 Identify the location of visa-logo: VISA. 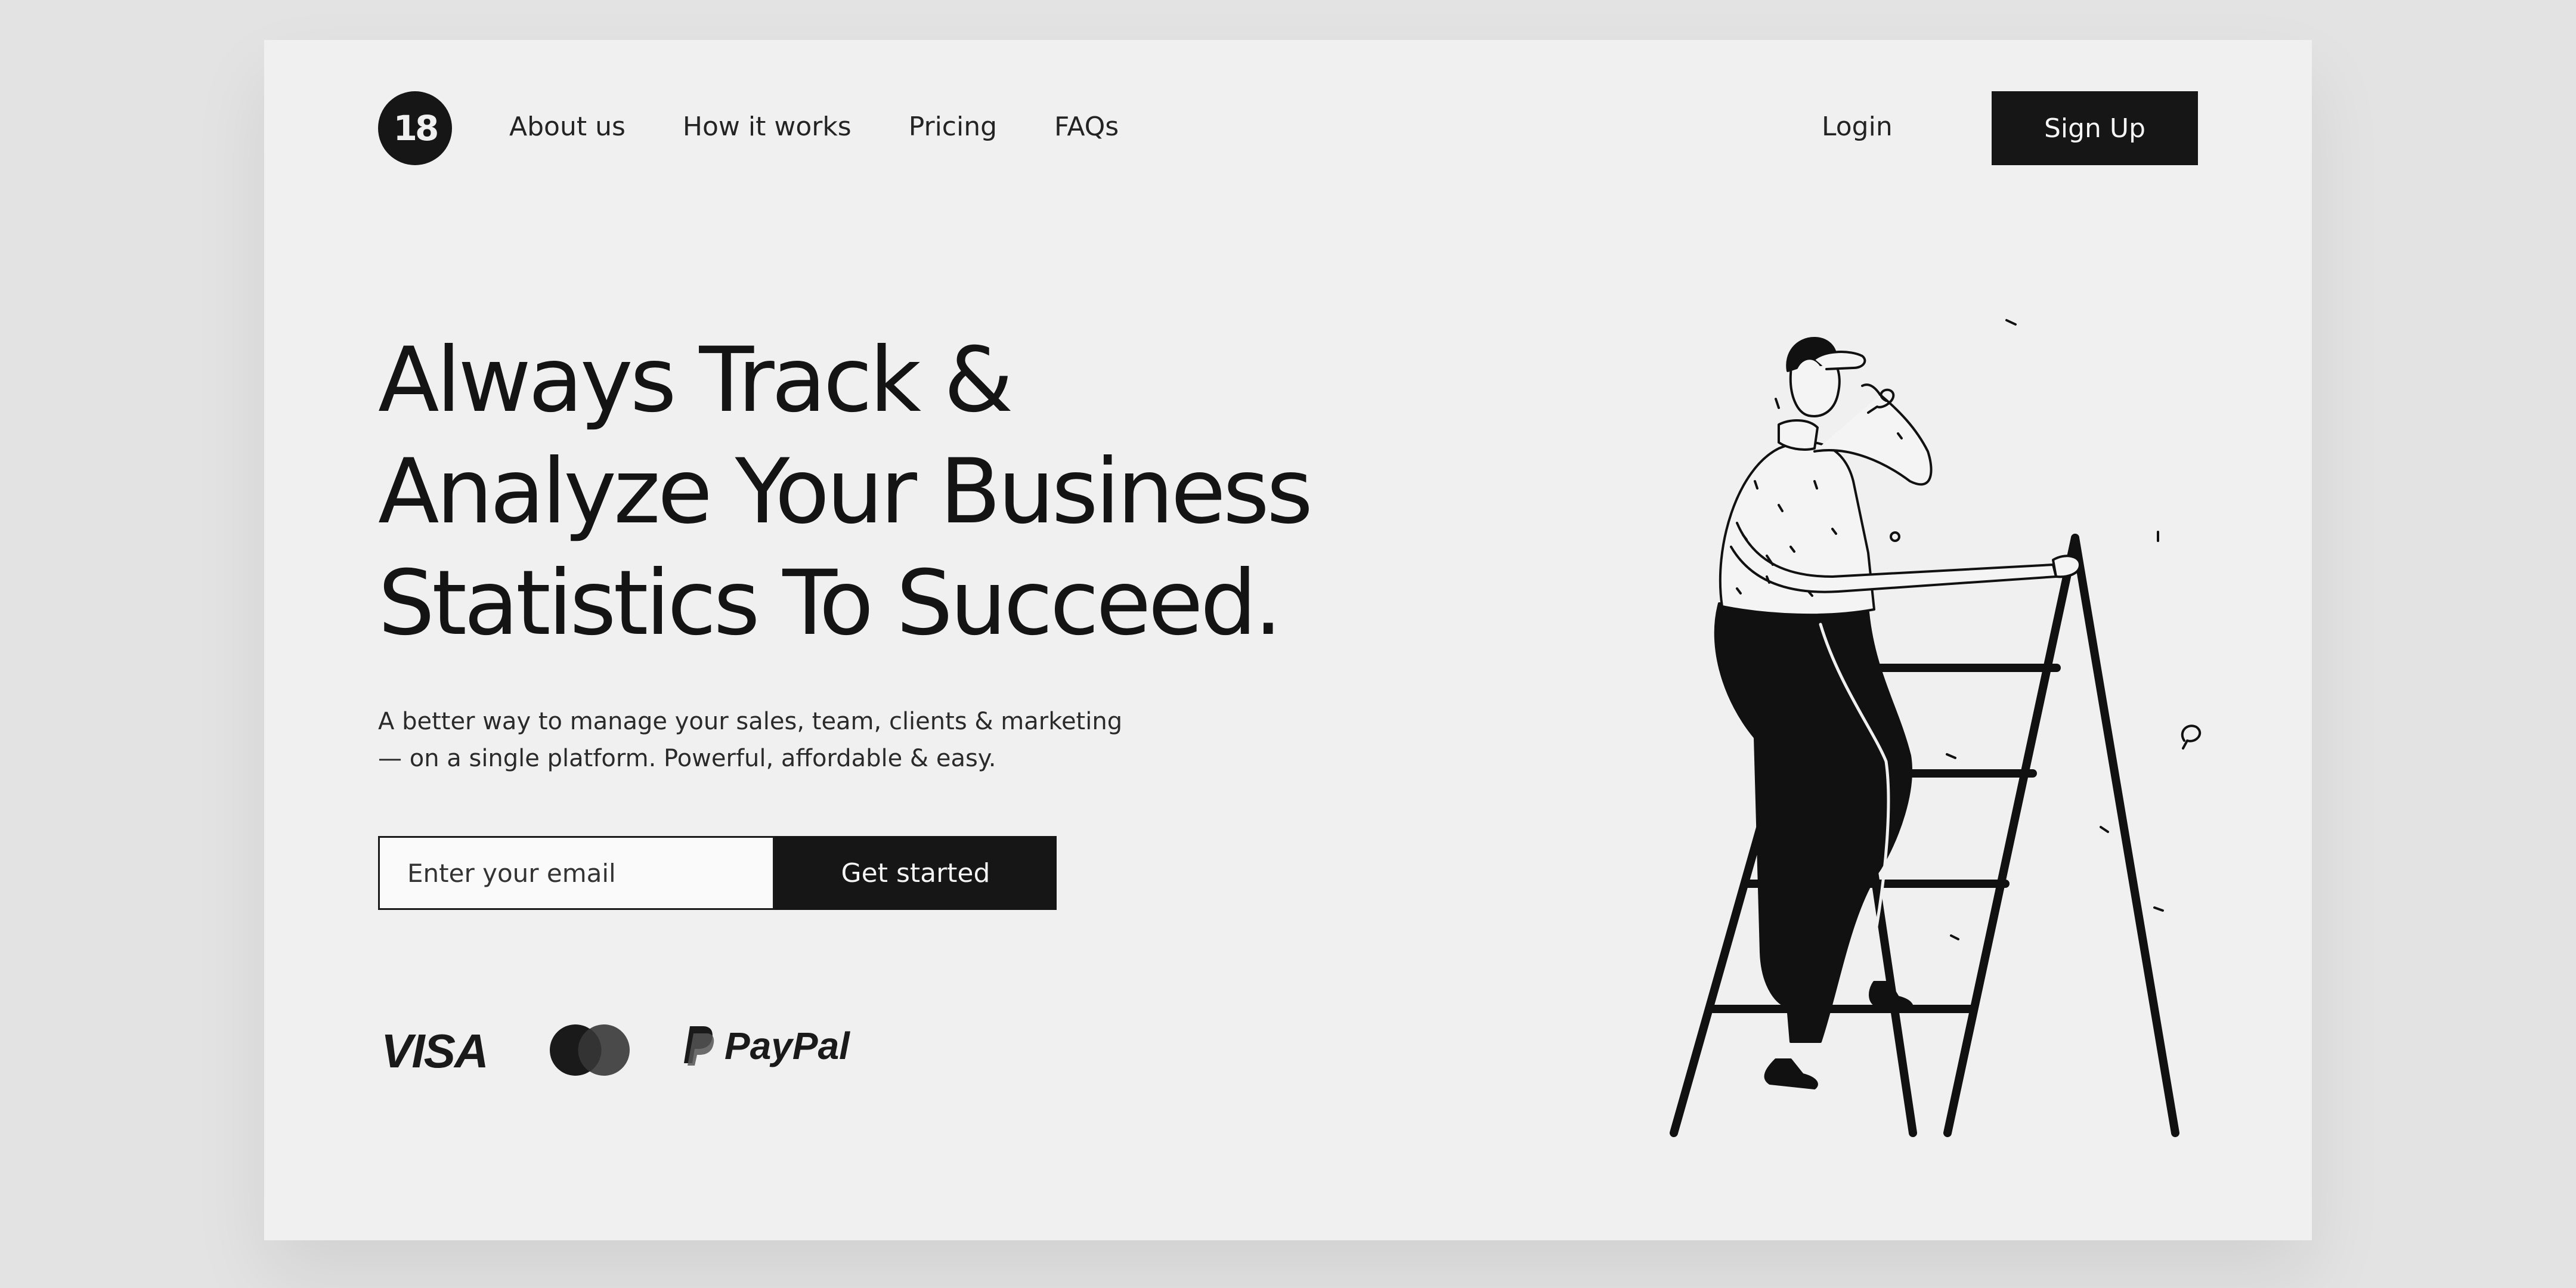
(435, 1051).